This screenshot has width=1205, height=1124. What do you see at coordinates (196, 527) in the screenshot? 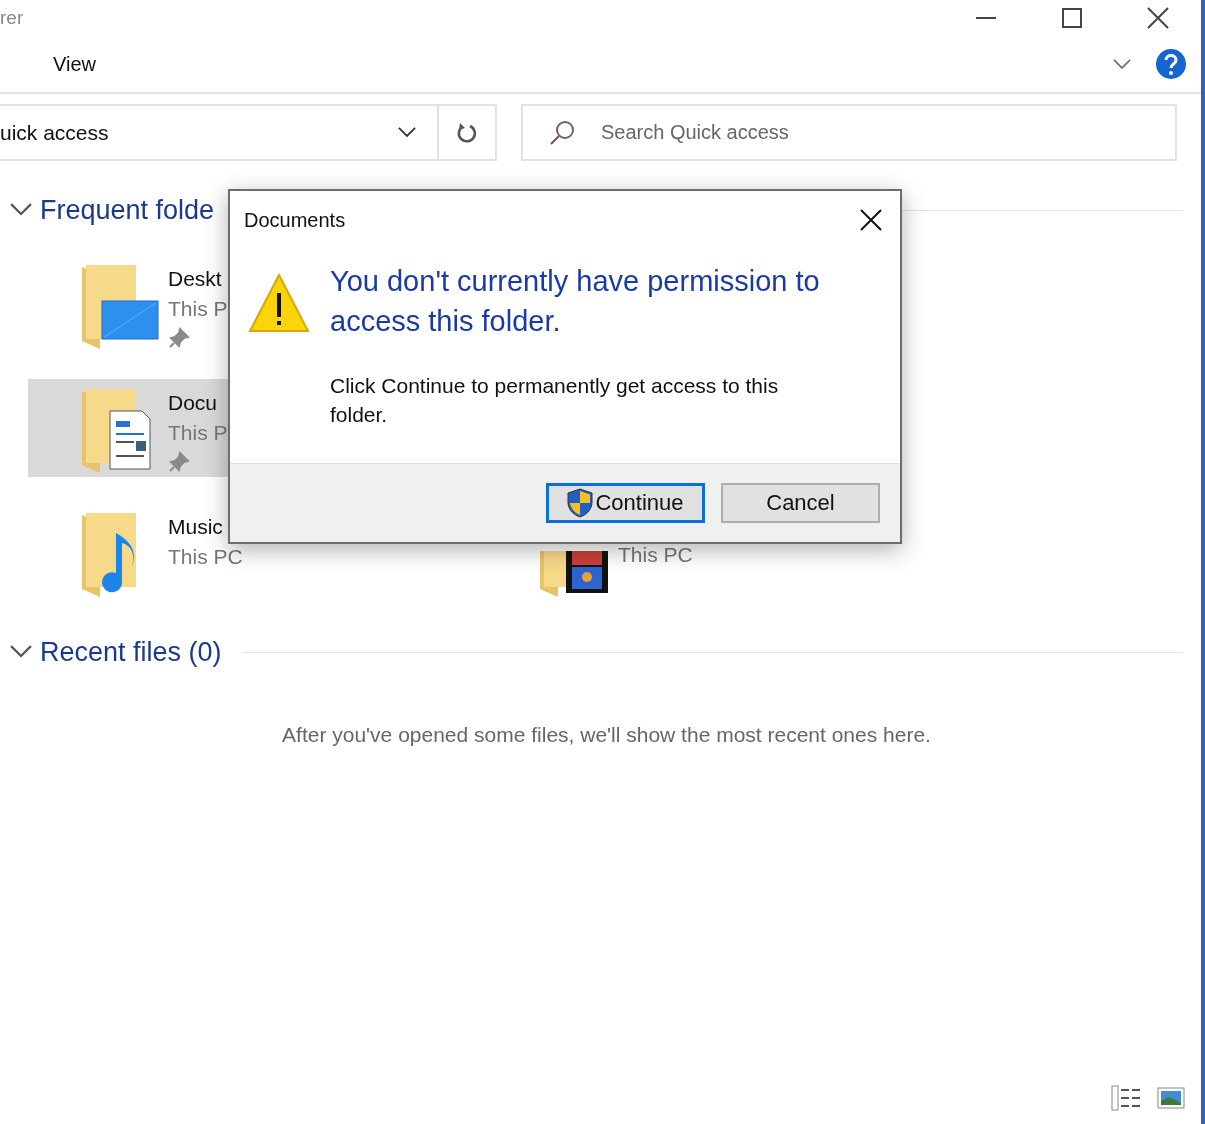
I see `folder-name: Music` at bounding box center [196, 527].